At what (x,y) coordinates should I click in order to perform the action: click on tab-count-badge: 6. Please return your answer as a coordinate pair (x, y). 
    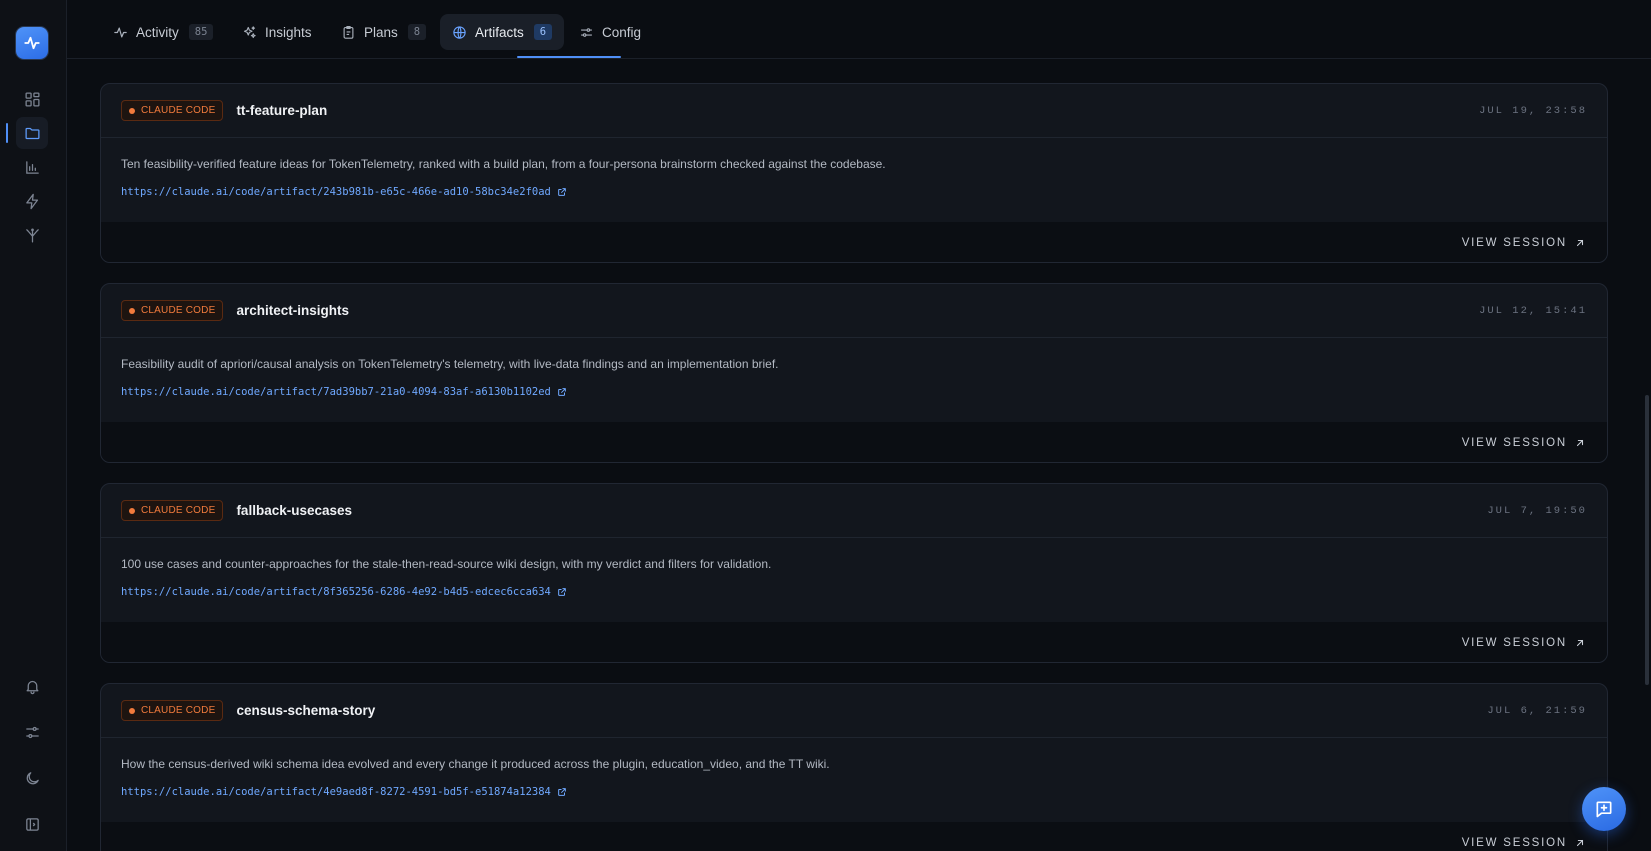
    Looking at the image, I should click on (543, 32).